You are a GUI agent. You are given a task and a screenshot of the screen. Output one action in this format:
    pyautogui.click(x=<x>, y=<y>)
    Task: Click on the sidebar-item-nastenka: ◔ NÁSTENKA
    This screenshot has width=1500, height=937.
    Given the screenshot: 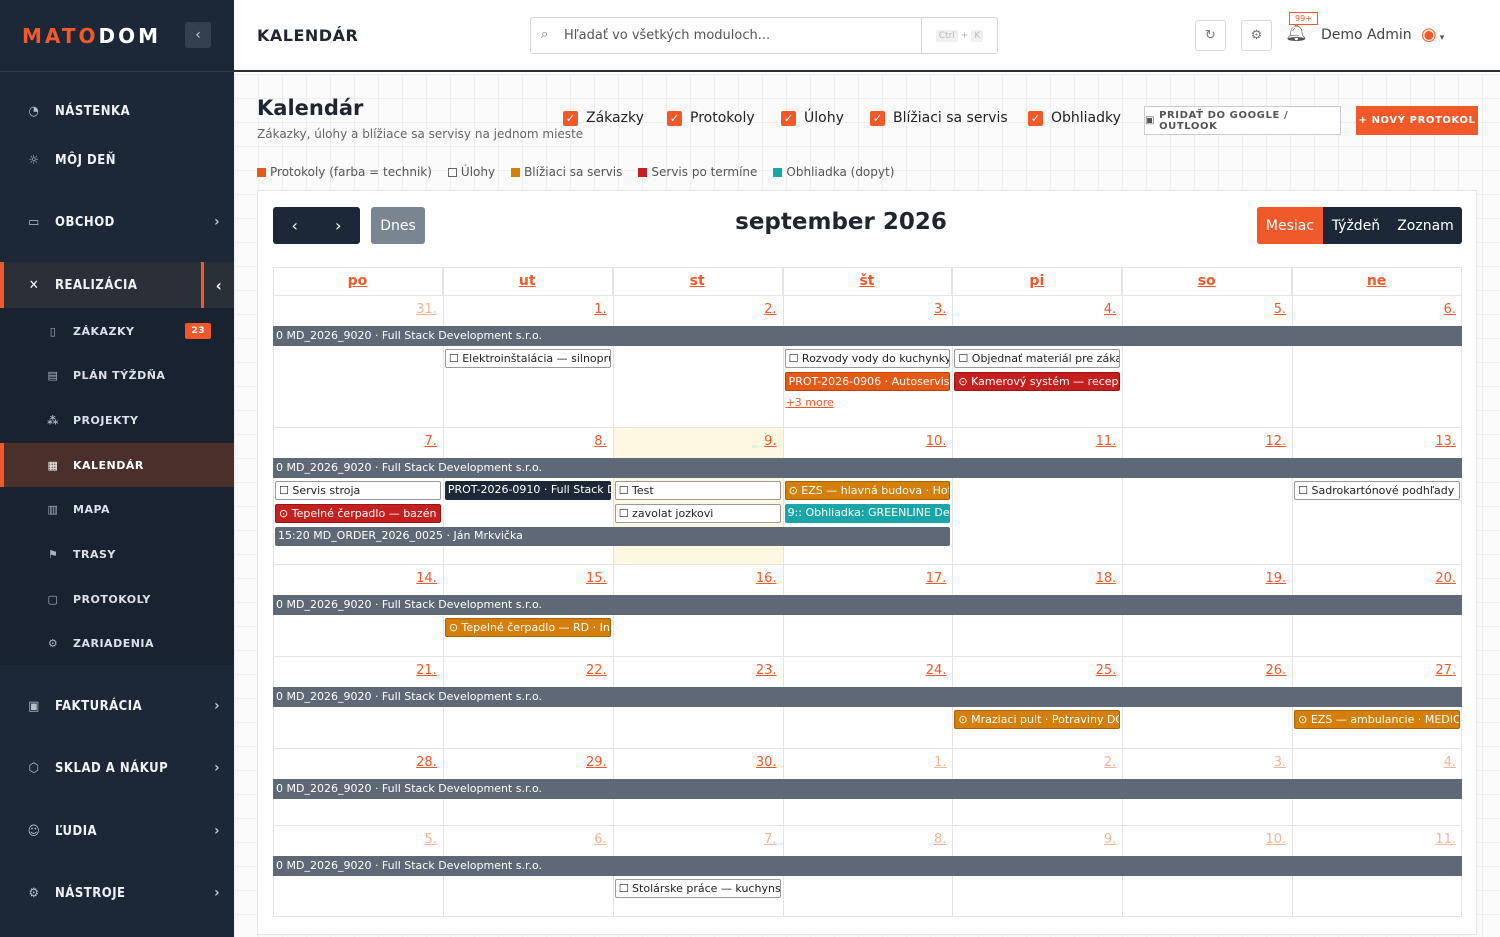 What is the action you would take?
    pyautogui.click(x=117, y=111)
    